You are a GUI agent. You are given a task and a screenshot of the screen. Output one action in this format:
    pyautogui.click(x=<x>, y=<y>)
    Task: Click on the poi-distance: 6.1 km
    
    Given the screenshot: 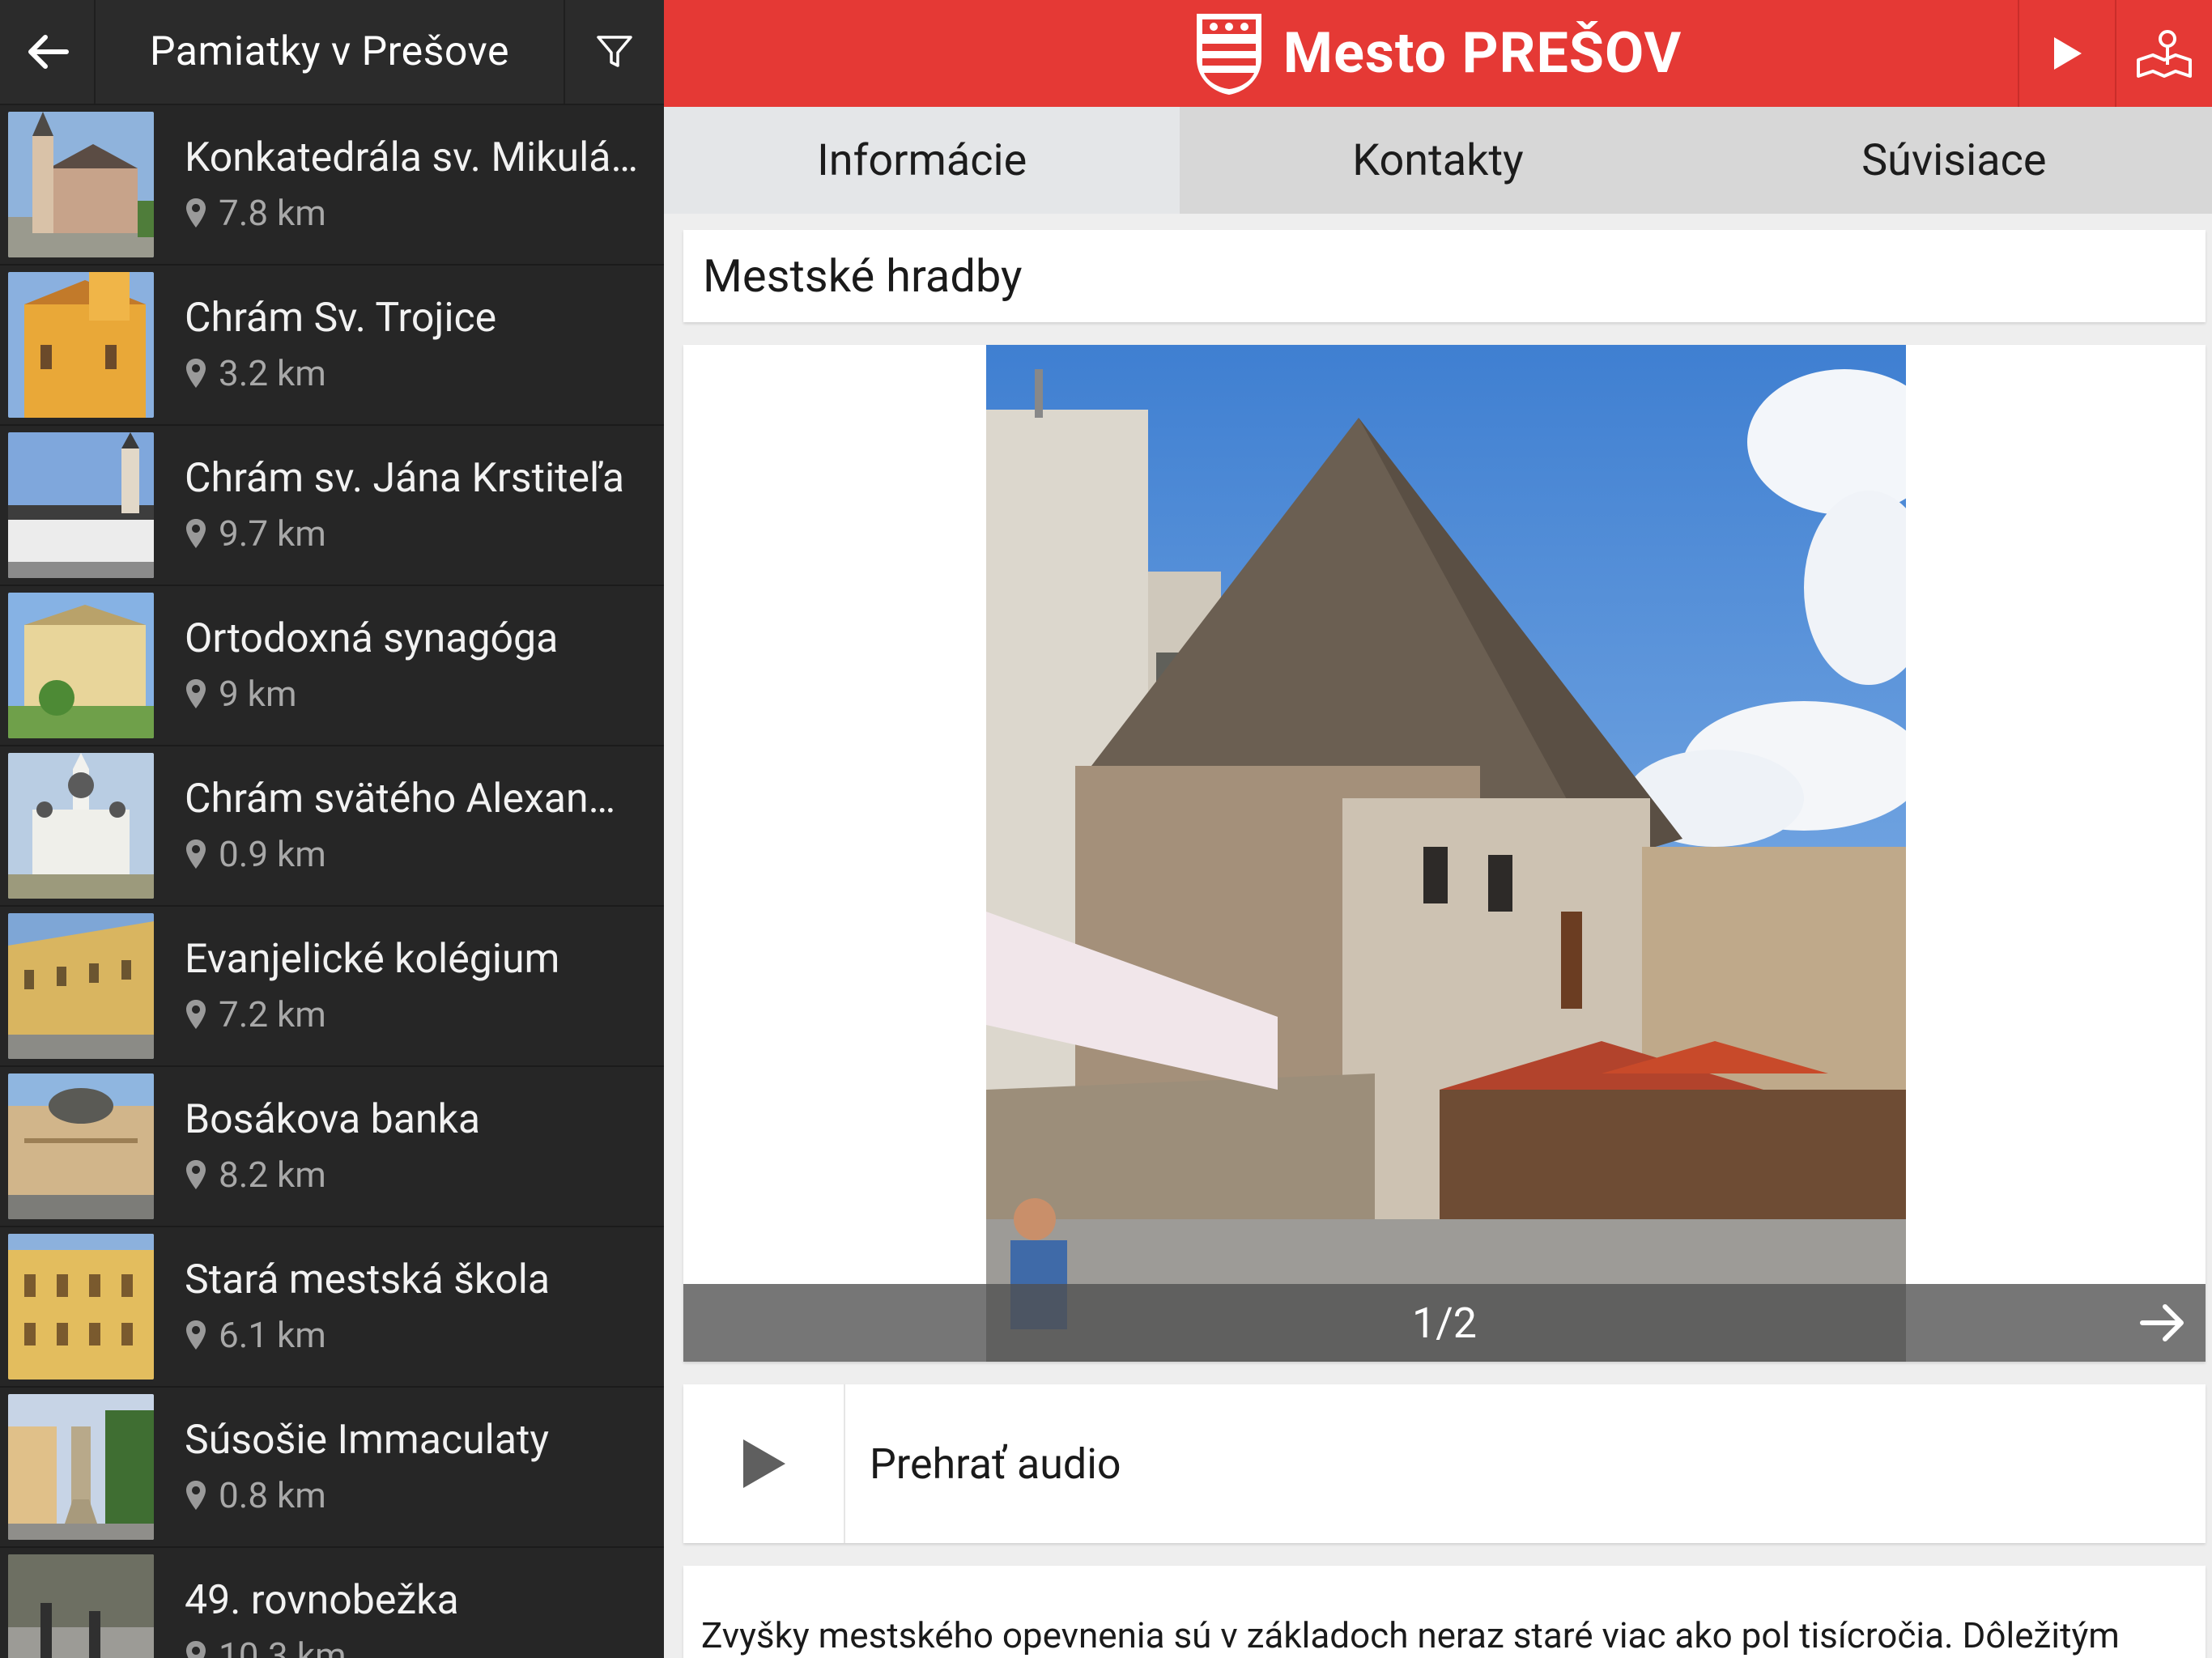 What is the action you would take?
    pyautogui.click(x=272, y=1335)
    